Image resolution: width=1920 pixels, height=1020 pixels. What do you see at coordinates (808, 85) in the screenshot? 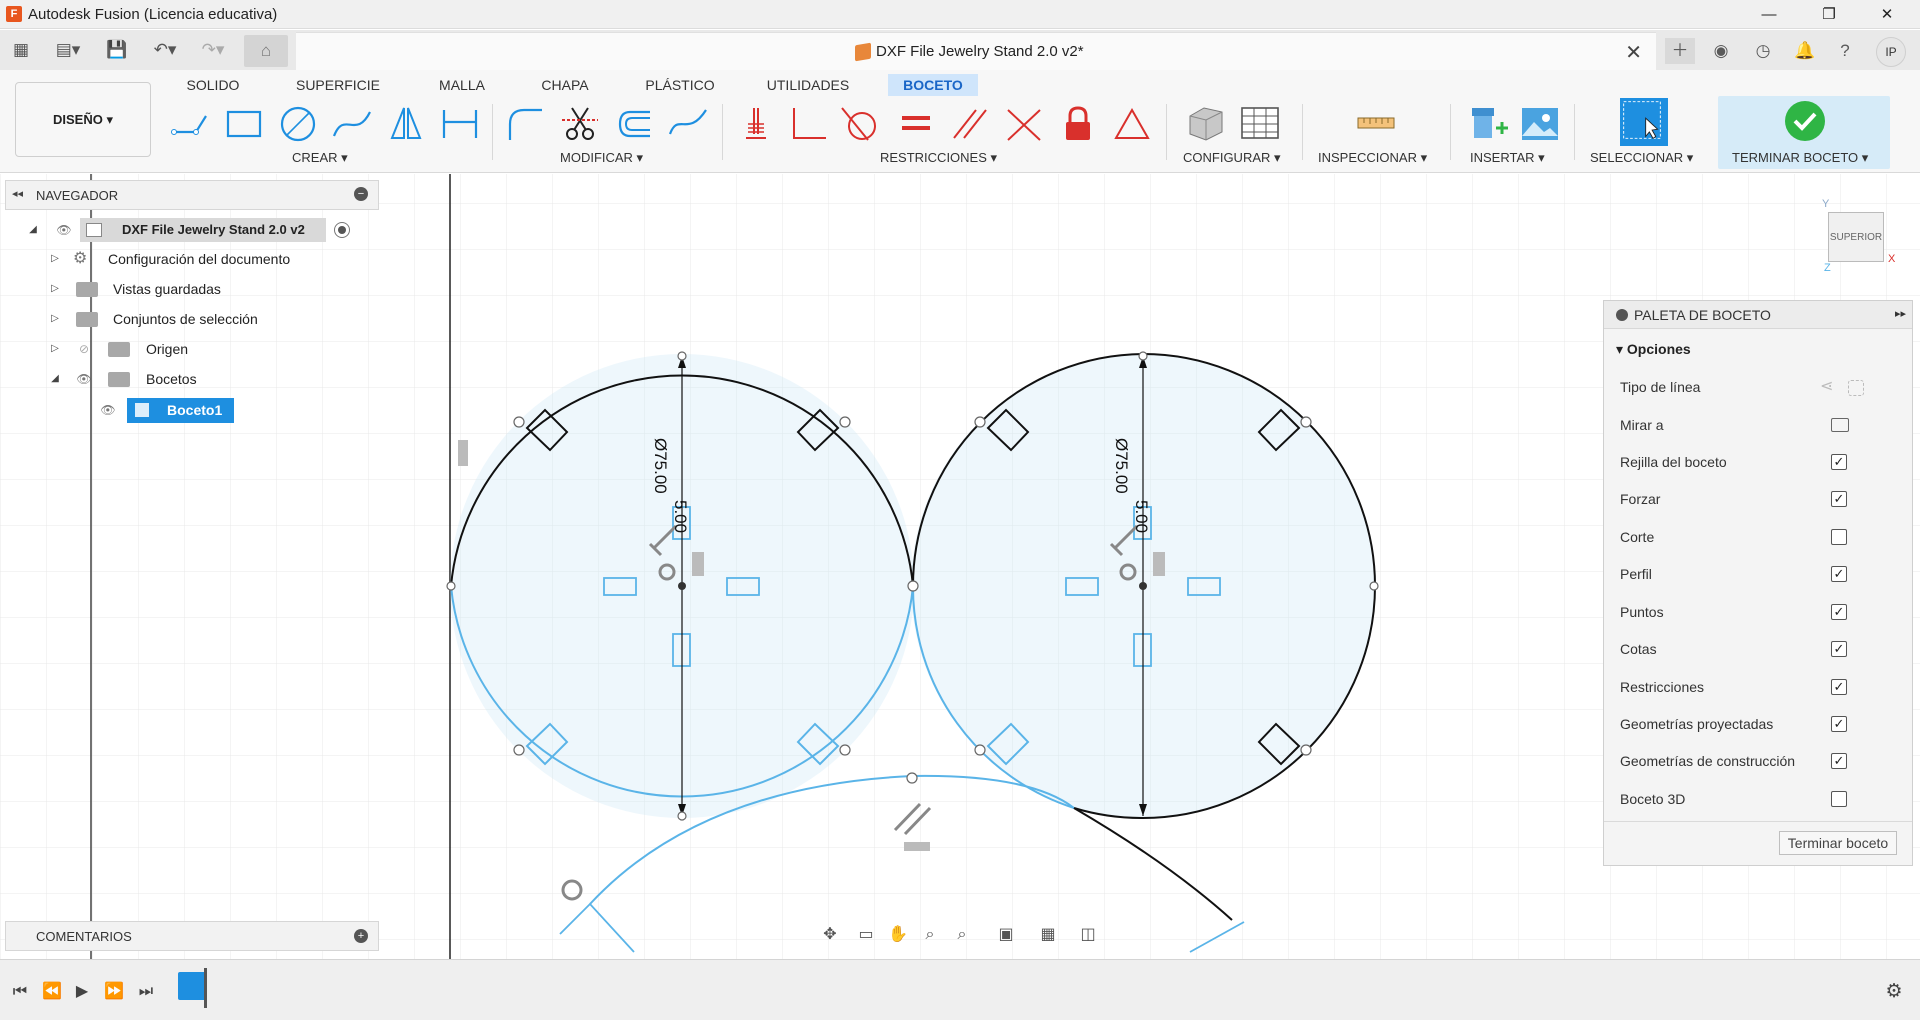
I see `tab-utilidades: UTILIDADES` at bounding box center [808, 85].